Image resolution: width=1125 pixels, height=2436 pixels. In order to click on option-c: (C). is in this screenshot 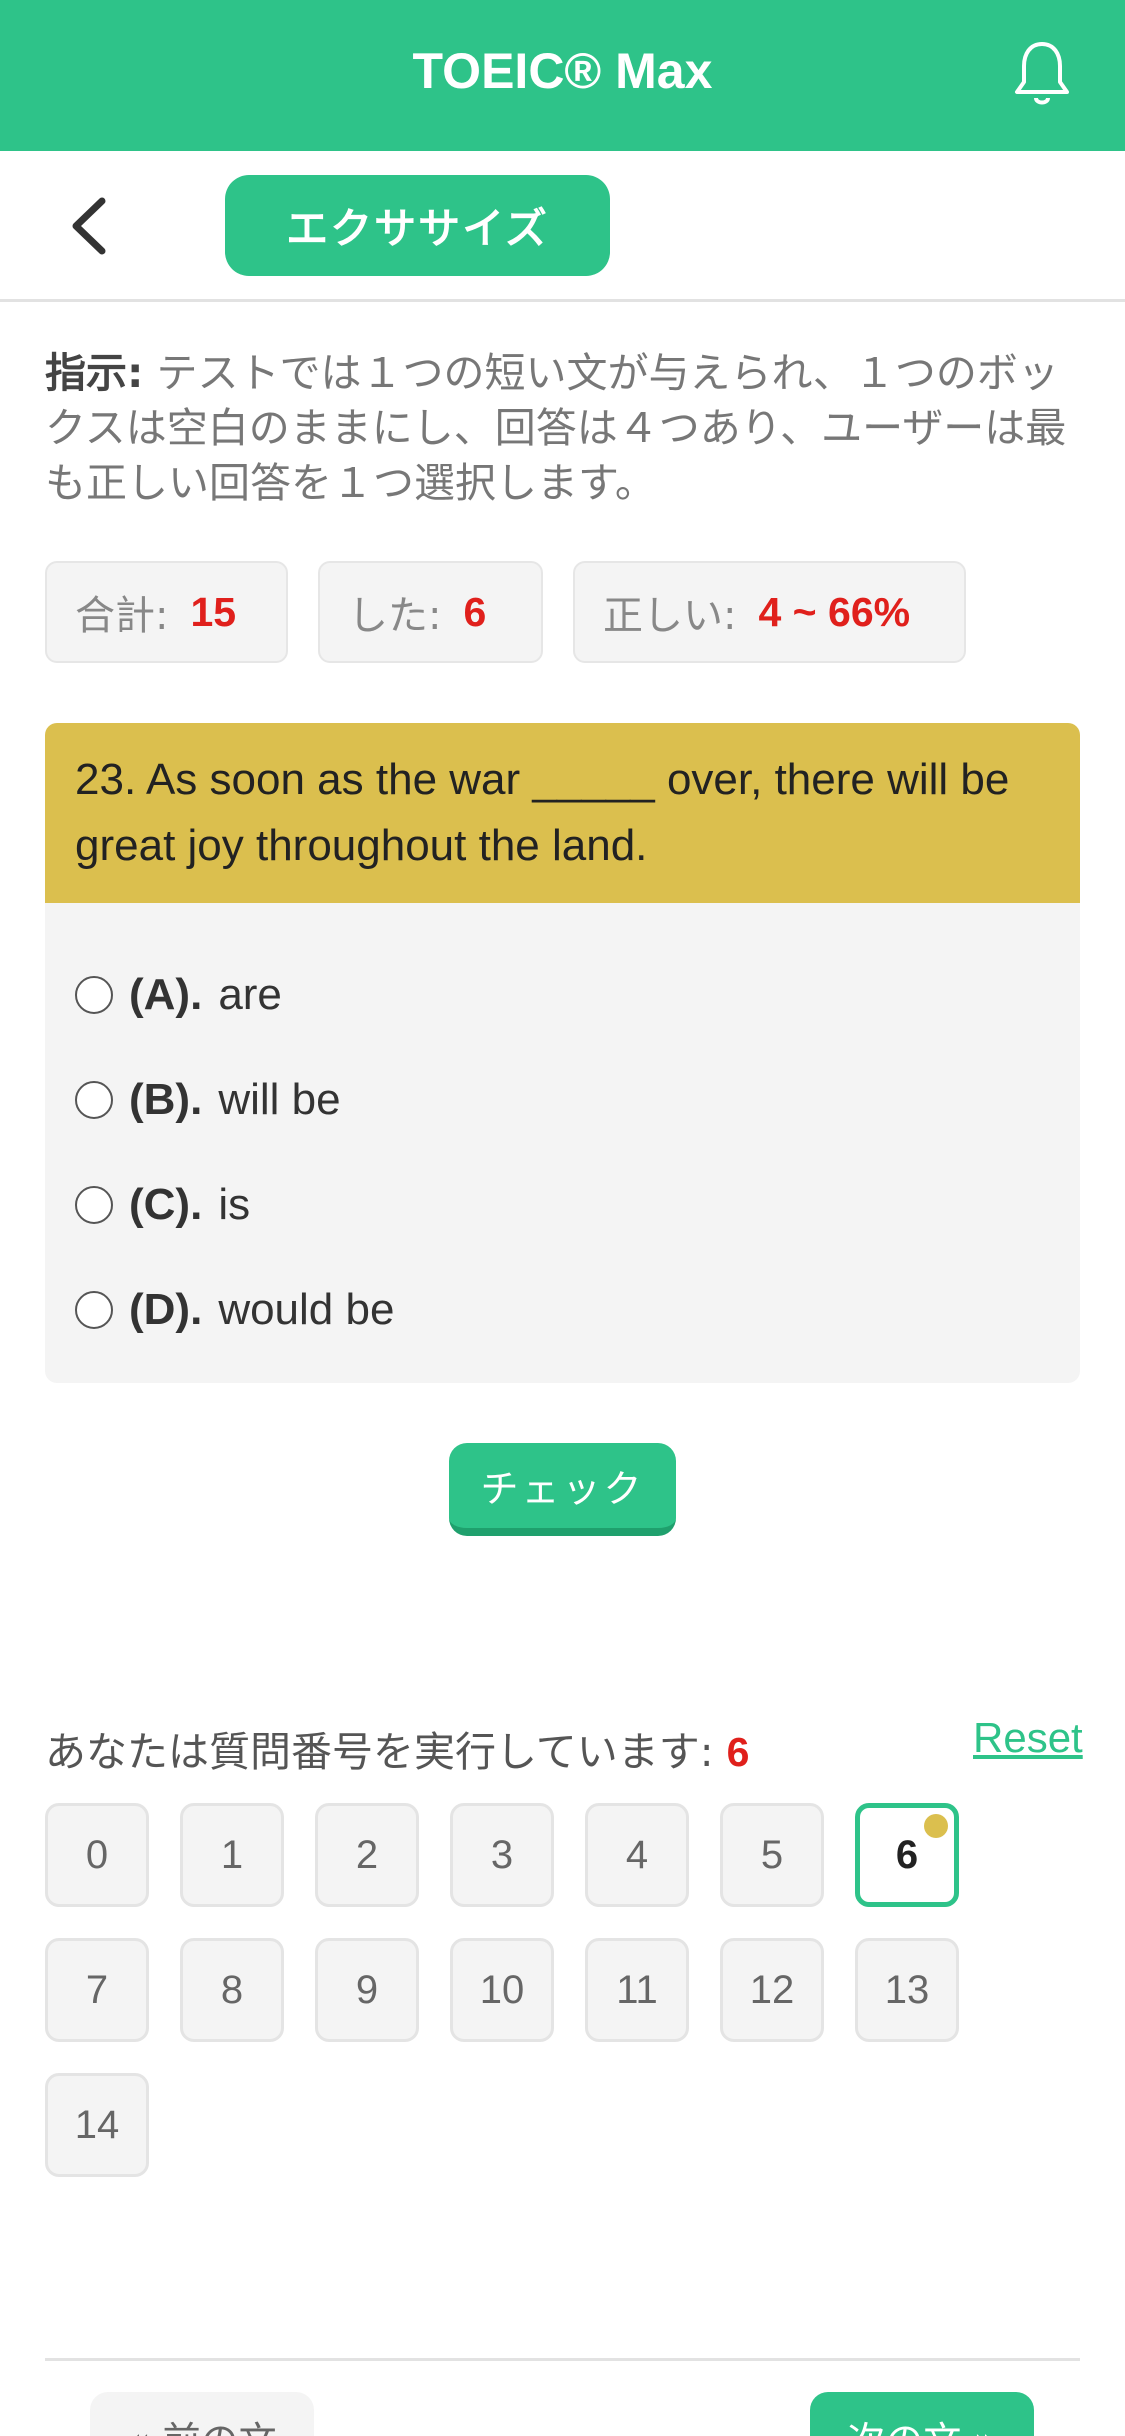, I will do `click(162, 1205)`.